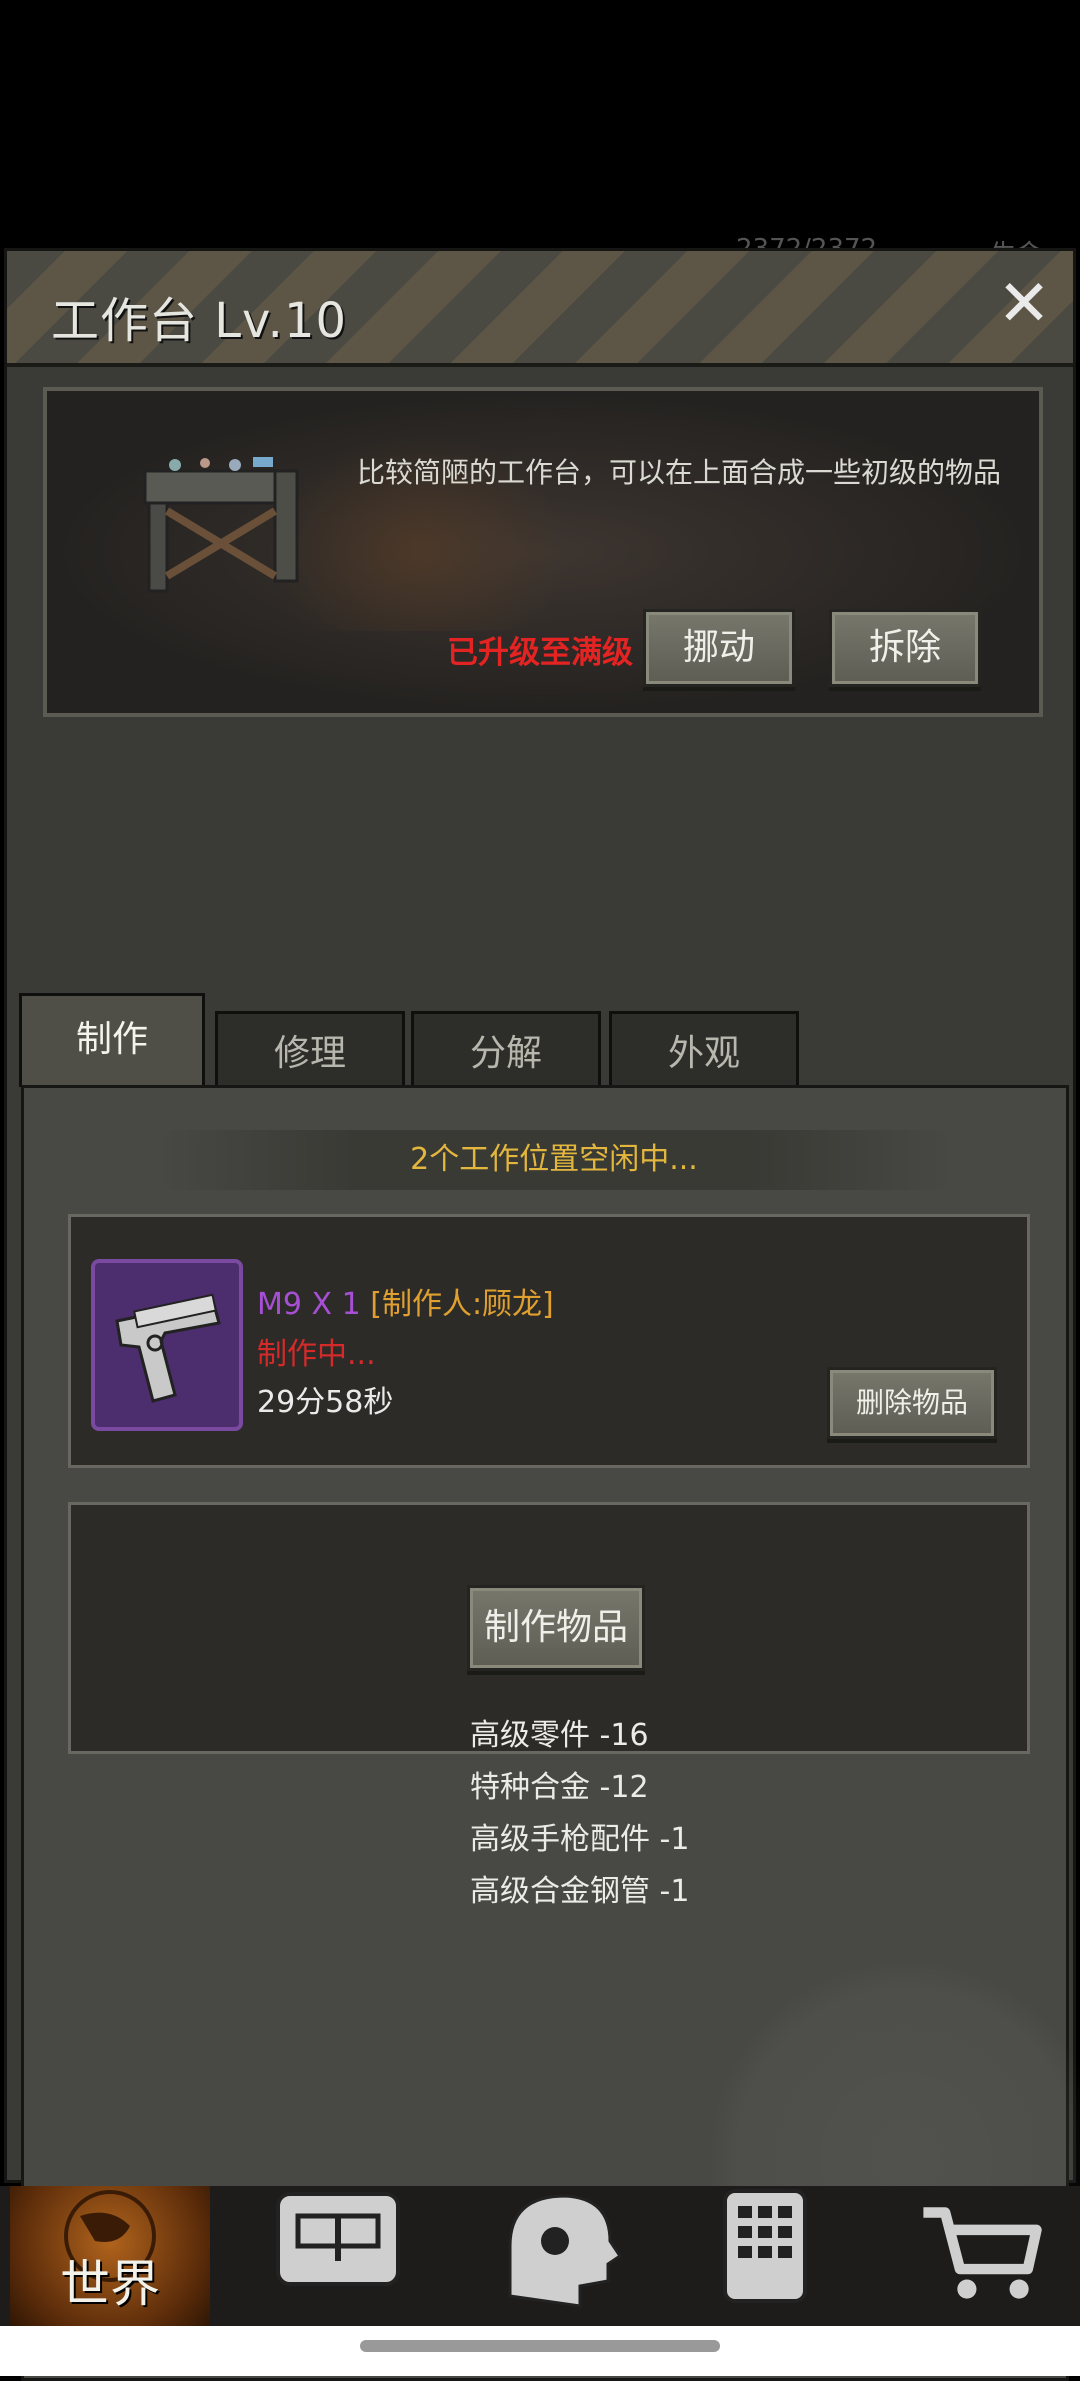 The height and width of the screenshot is (2381, 1080). I want to click on item-slot, so click(167, 1345).